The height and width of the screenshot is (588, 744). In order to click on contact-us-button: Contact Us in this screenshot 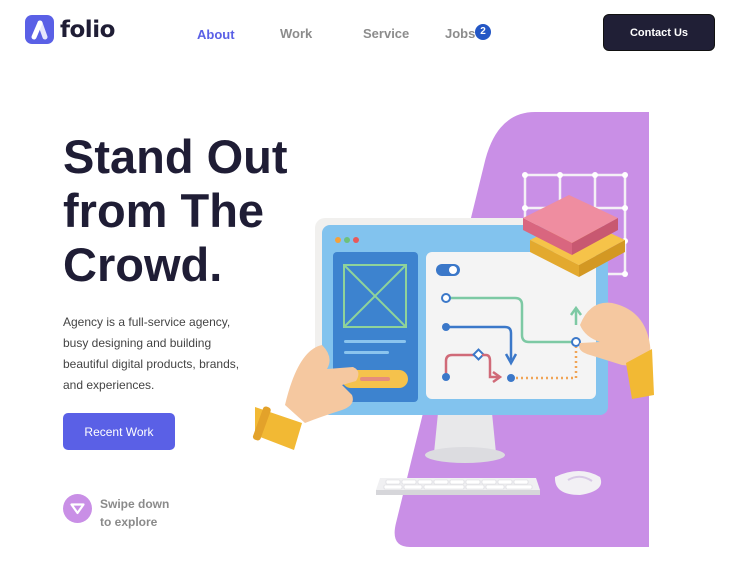, I will do `click(659, 32)`.